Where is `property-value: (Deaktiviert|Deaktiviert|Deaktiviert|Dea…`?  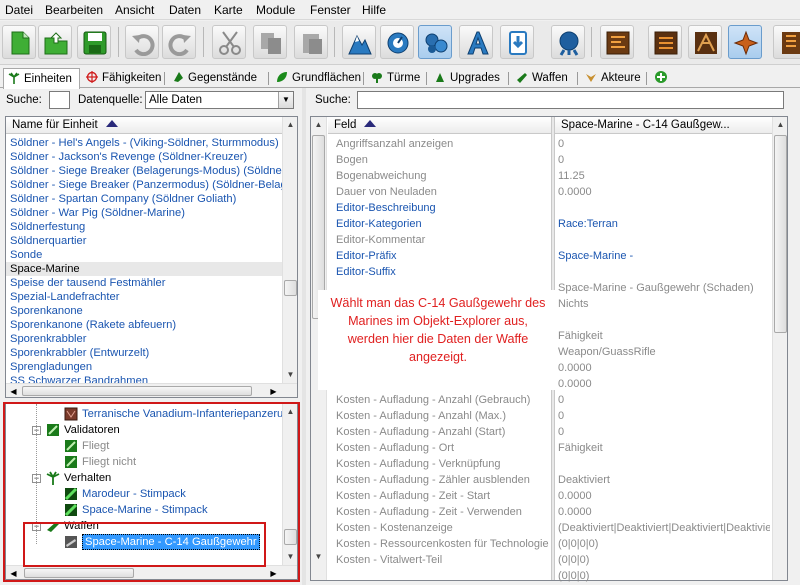
property-value: (Deaktiviert|Deaktiviert|Deaktiviert|Dea… is located at coordinates (664, 528).